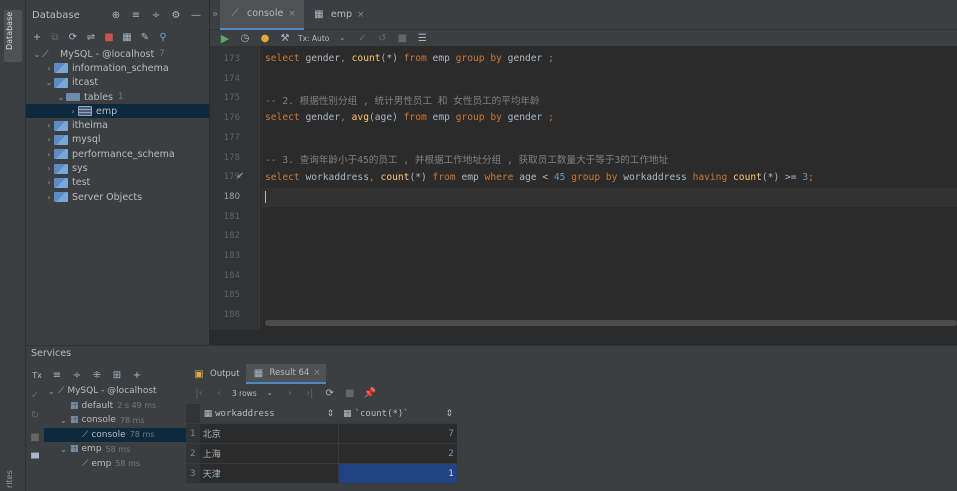  I want to click on horizontal-scrollbar, so click(611, 323).